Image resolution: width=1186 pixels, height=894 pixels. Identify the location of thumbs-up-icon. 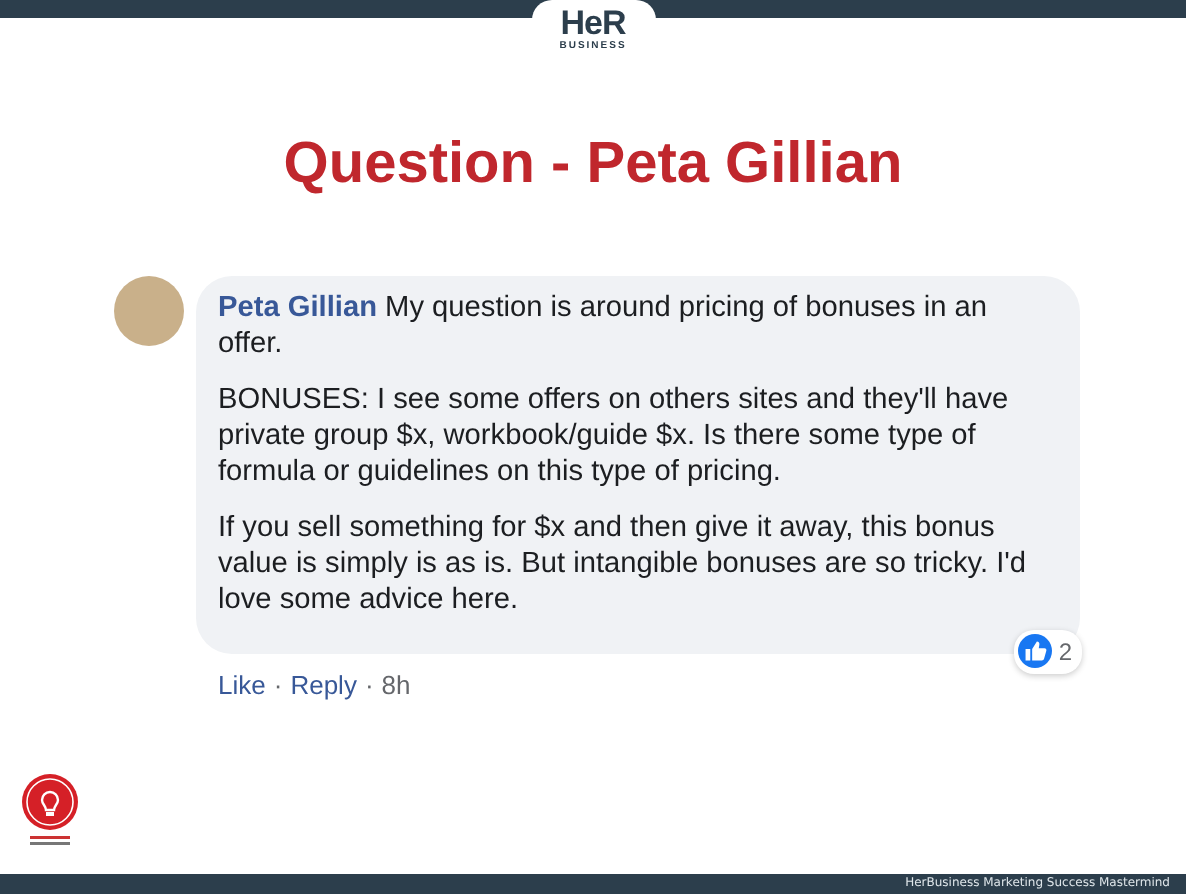
(1035, 651).